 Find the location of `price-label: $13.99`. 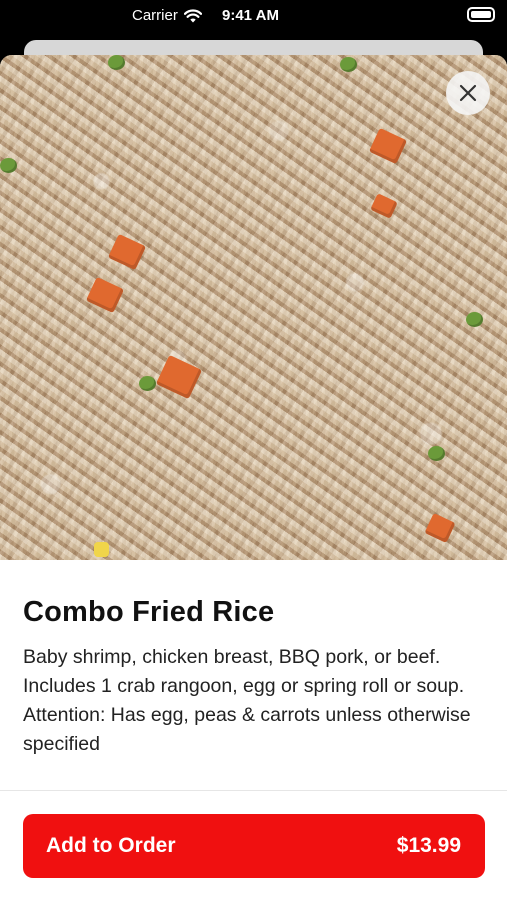

price-label: $13.99 is located at coordinates (428, 845).